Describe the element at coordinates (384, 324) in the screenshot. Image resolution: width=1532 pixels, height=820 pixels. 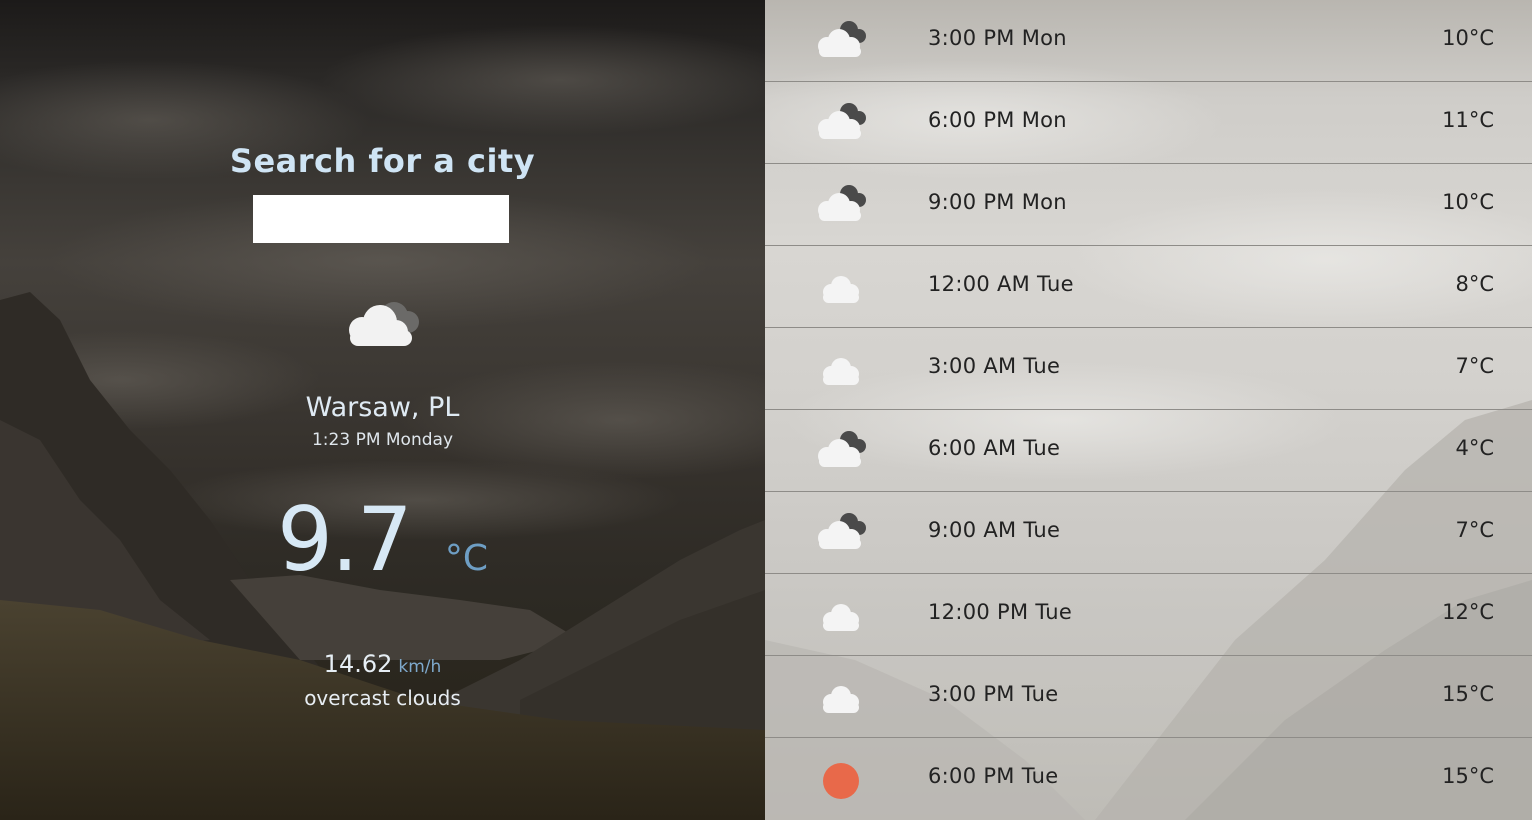
I see `overcast-clouds-icon` at that location.